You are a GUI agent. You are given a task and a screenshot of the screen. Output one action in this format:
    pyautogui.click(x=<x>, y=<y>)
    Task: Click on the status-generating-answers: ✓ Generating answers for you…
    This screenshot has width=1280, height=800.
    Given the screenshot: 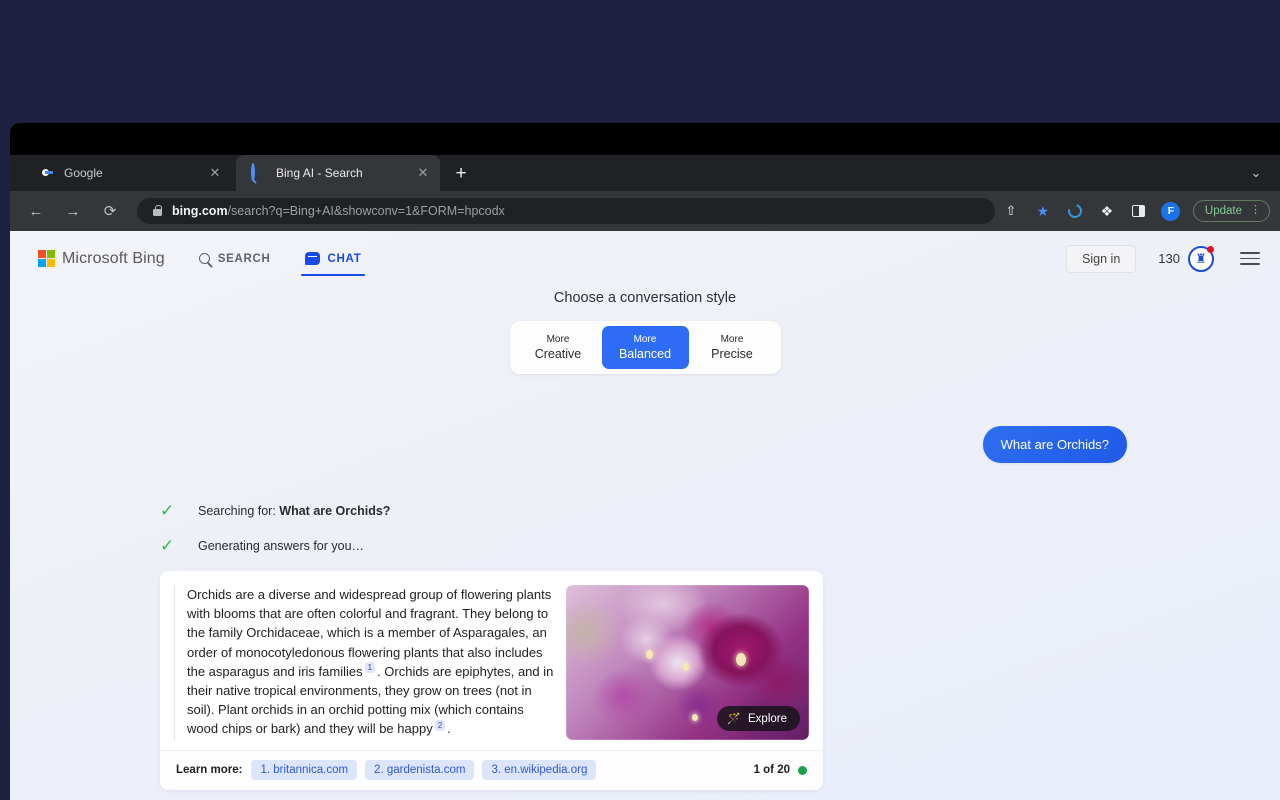 What is the action you would take?
    pyautogui.click(x=720, y=546)
    